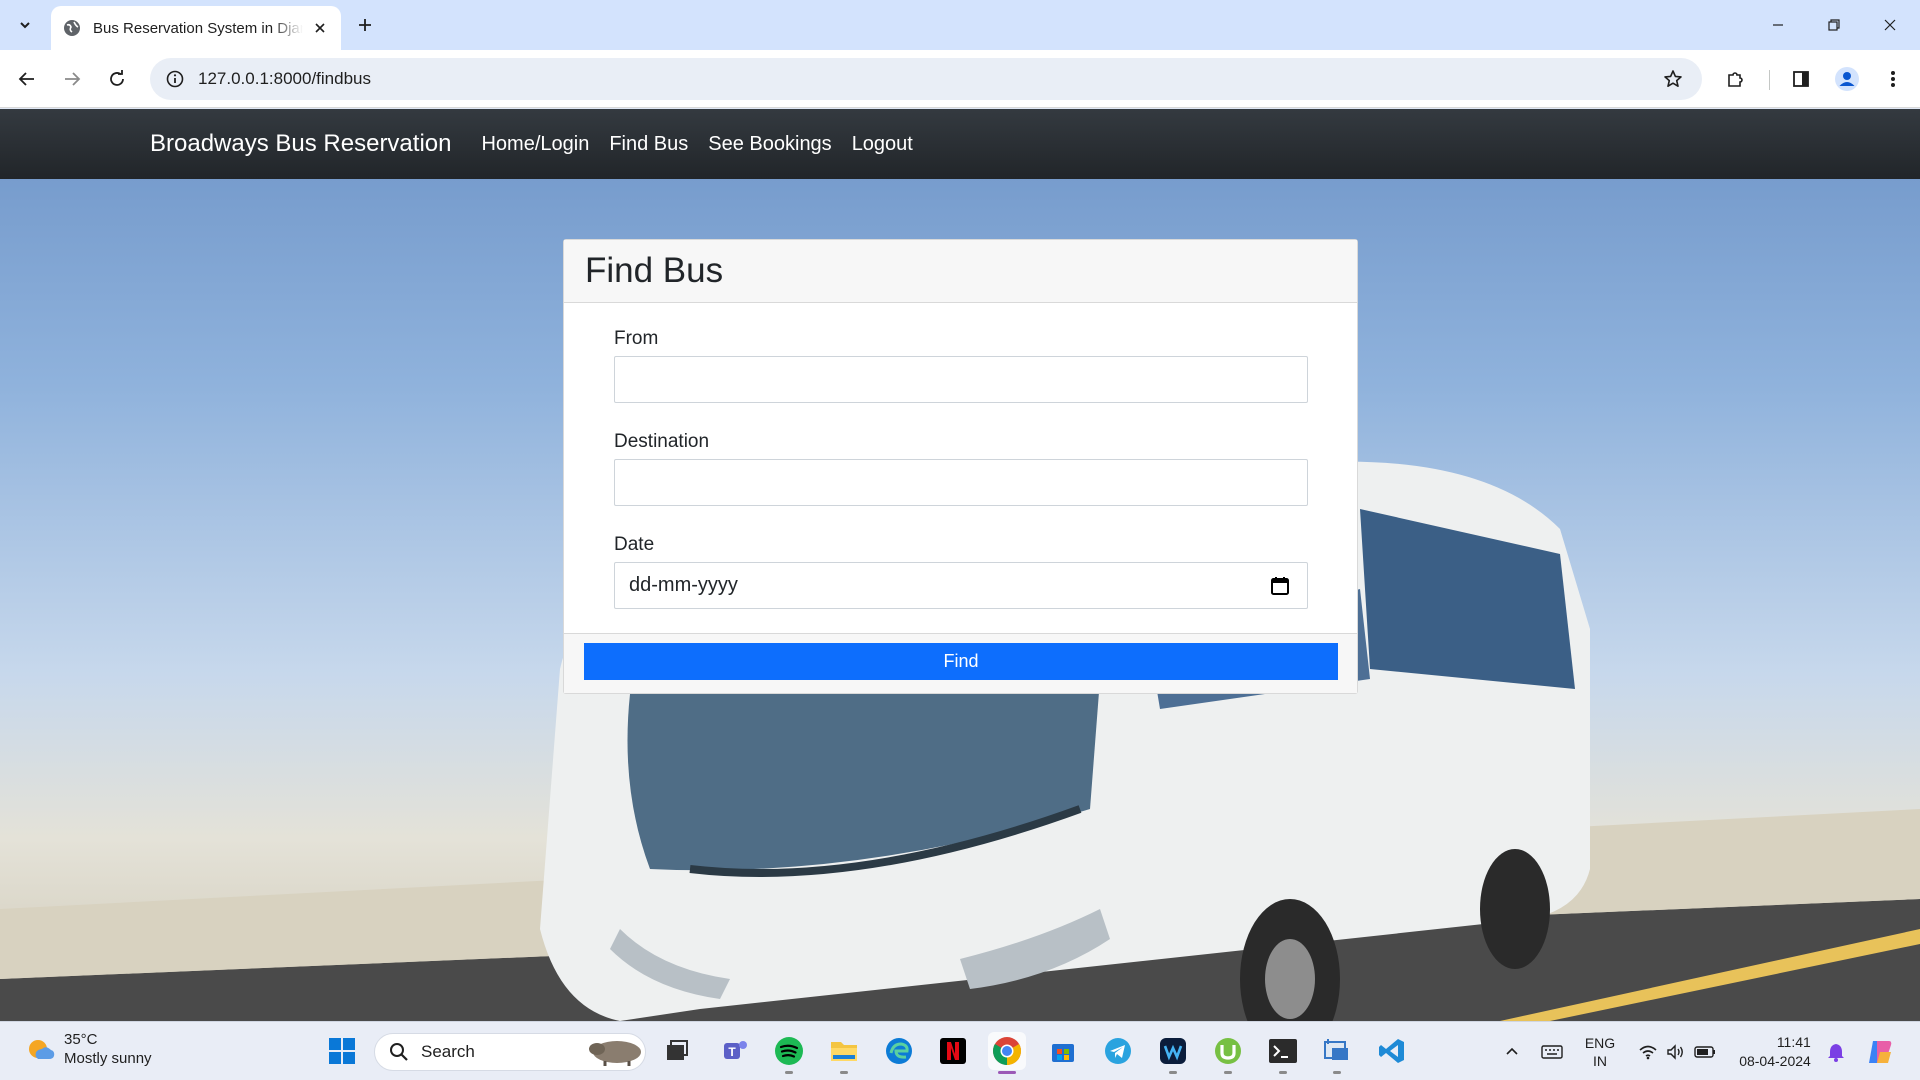  I want to click on chevron-down-icon, so click(25, 25).